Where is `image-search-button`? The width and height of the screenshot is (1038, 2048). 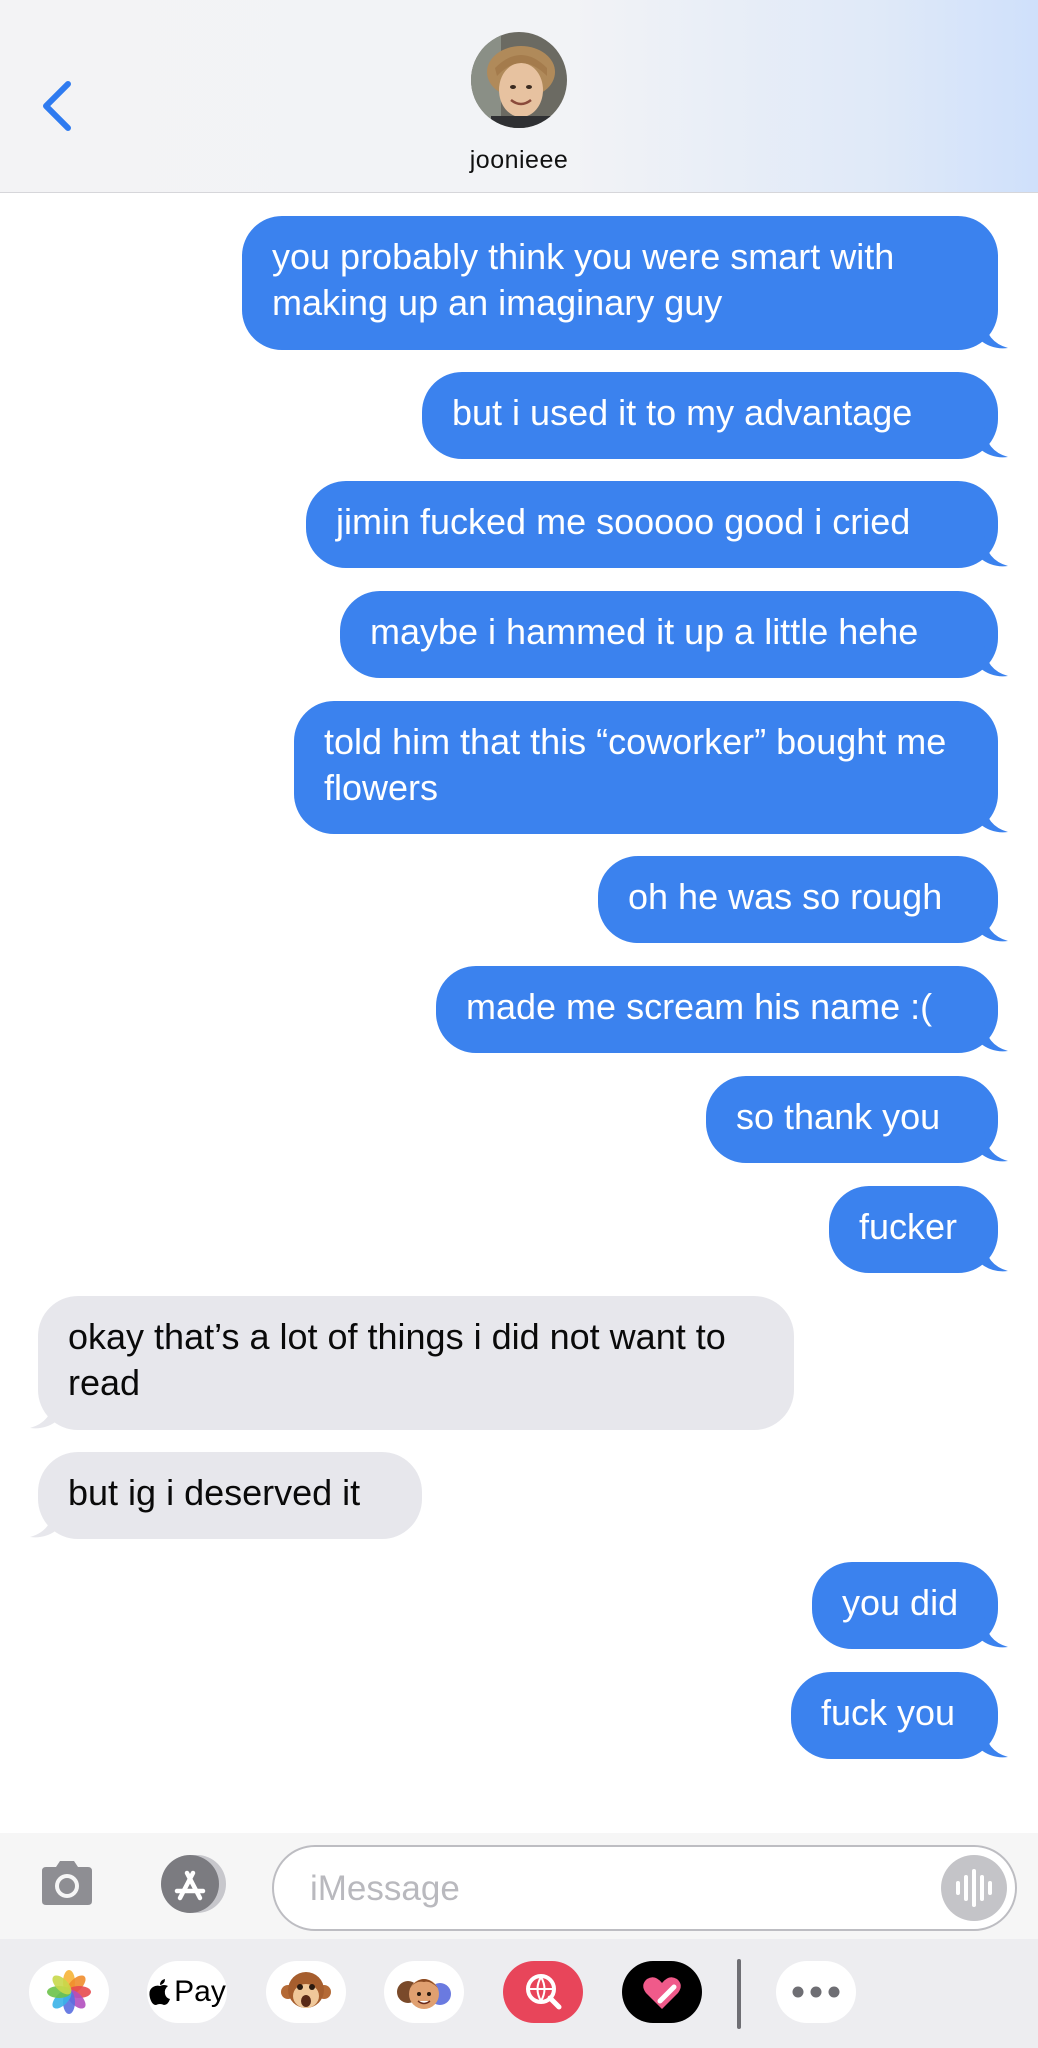 image-search-button is located at coordinates (543, 1992).